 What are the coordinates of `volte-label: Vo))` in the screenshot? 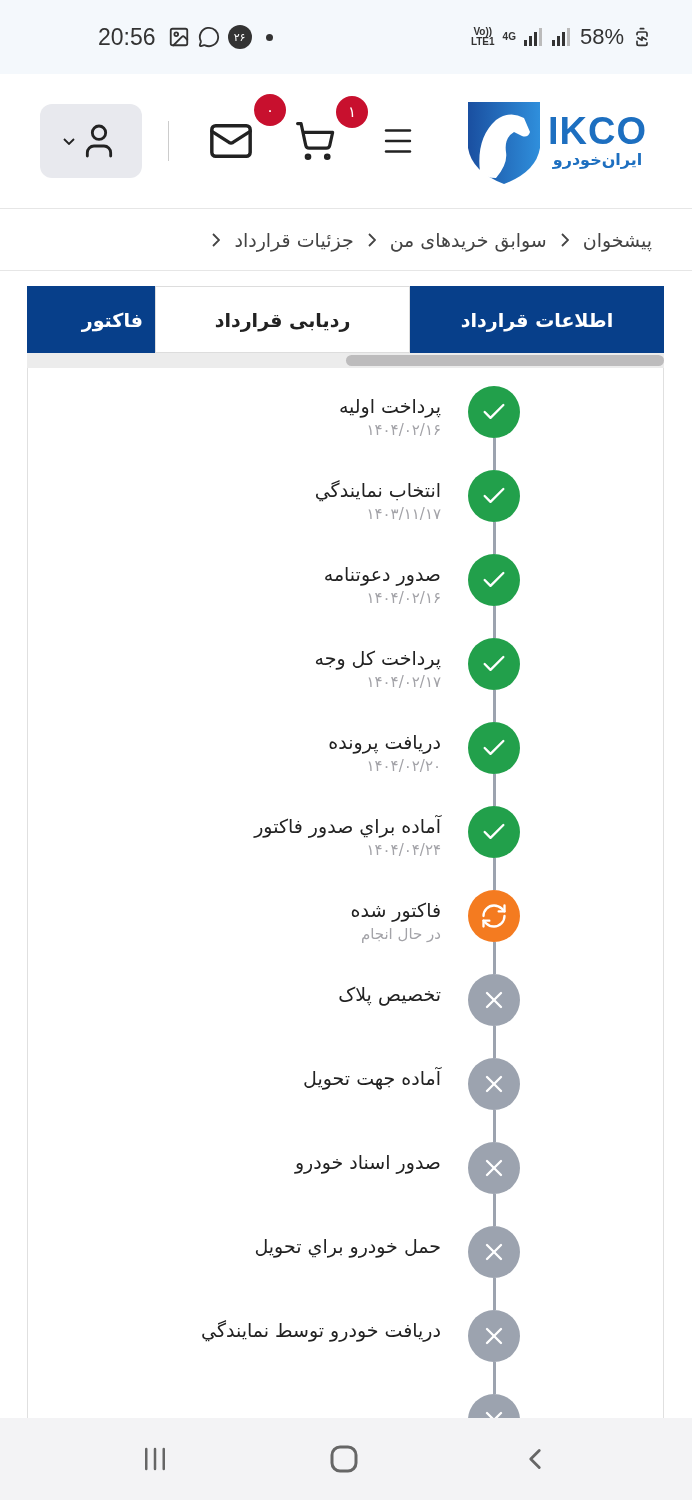 It's located at (482, 32).